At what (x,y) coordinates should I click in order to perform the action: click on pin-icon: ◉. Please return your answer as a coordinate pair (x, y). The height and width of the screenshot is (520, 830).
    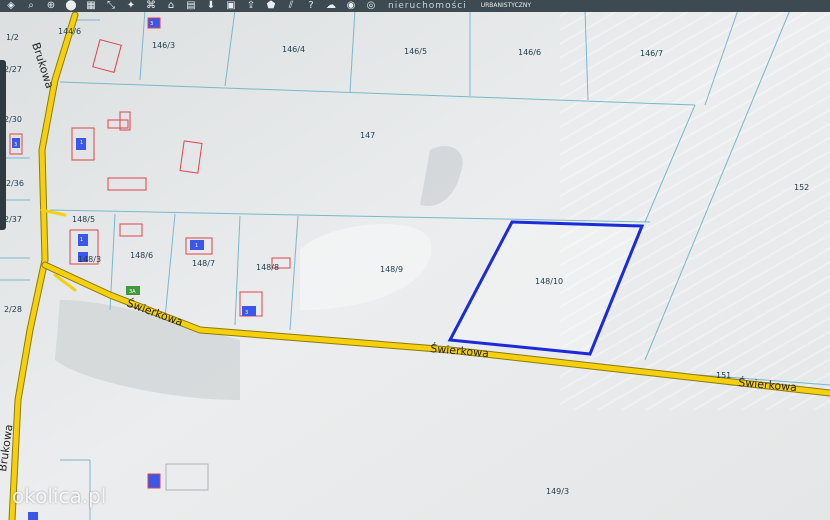
    Looking at the image, I should click on (351, 6).